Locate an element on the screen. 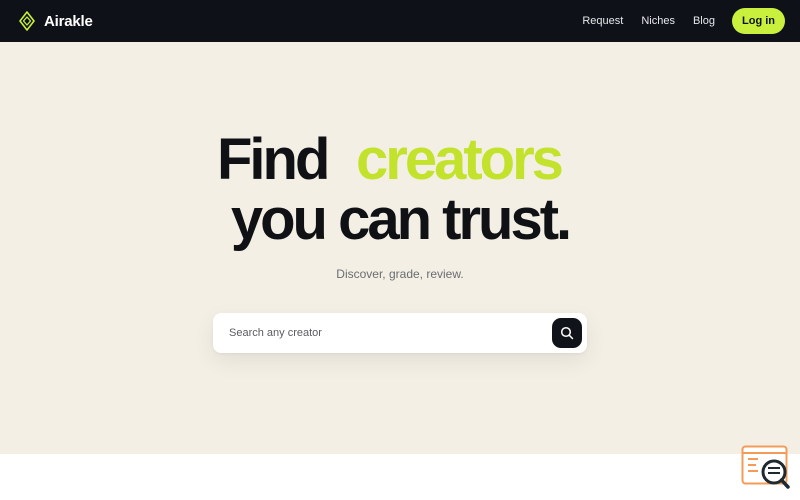 The image size is (800, 500). search-input is located at coordinates (389, 333).